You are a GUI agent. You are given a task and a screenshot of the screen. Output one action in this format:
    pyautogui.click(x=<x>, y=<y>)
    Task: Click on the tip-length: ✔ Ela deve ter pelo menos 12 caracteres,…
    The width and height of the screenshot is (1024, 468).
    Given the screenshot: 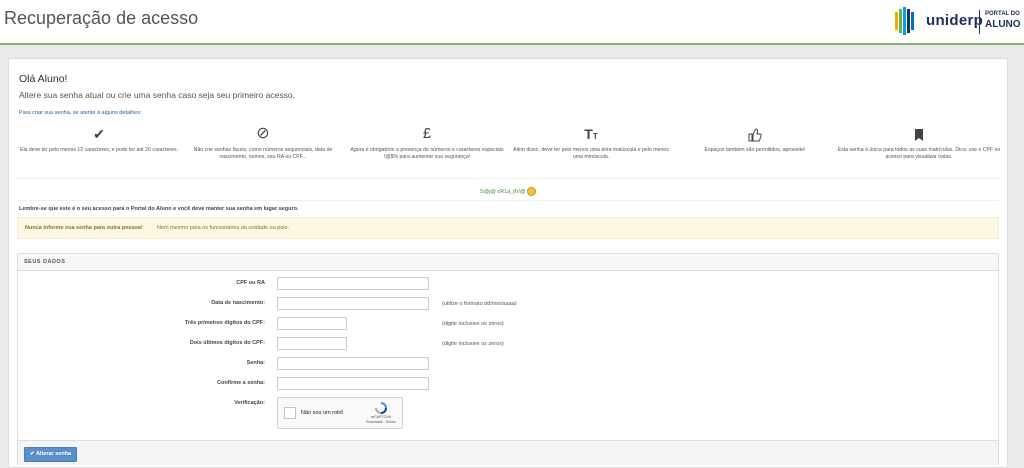 What is the action you would take?
    pyautogui.click(x=99, y=139)
    